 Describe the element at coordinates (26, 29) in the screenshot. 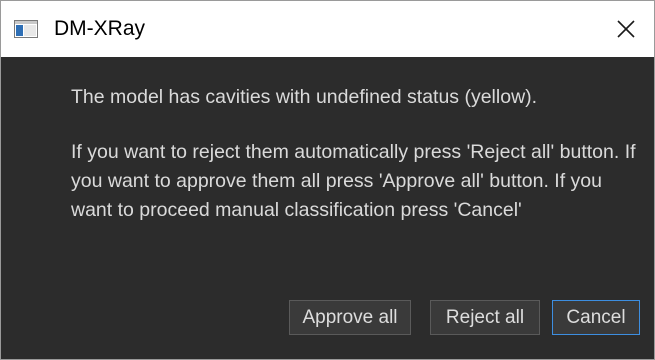

I see `window-app-icon` at that location.